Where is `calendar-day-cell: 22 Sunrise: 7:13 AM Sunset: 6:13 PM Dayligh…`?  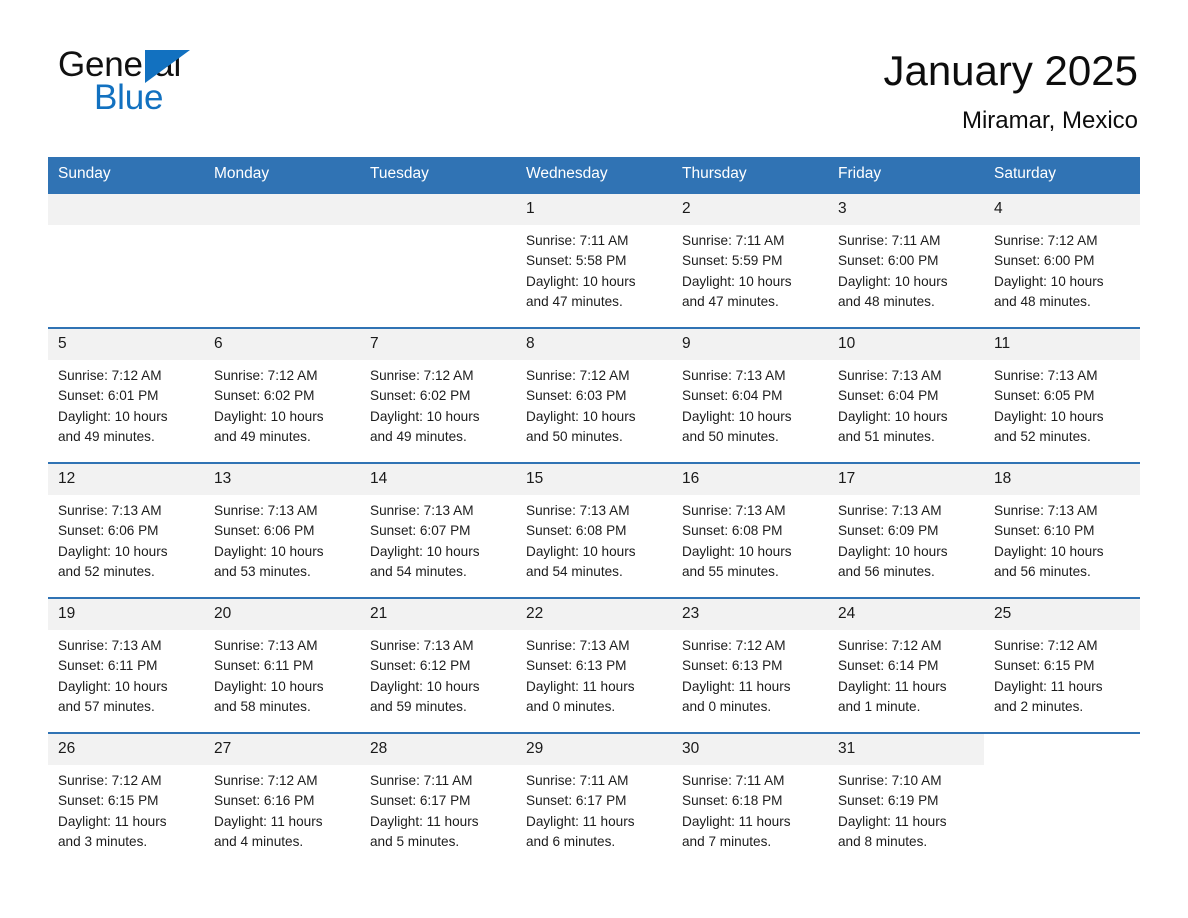 calendar-day-cell: 22 Sunrise: 7:13 AM Sunset: 6:13 PM Dayligh… is located at coordinates (594, 665).